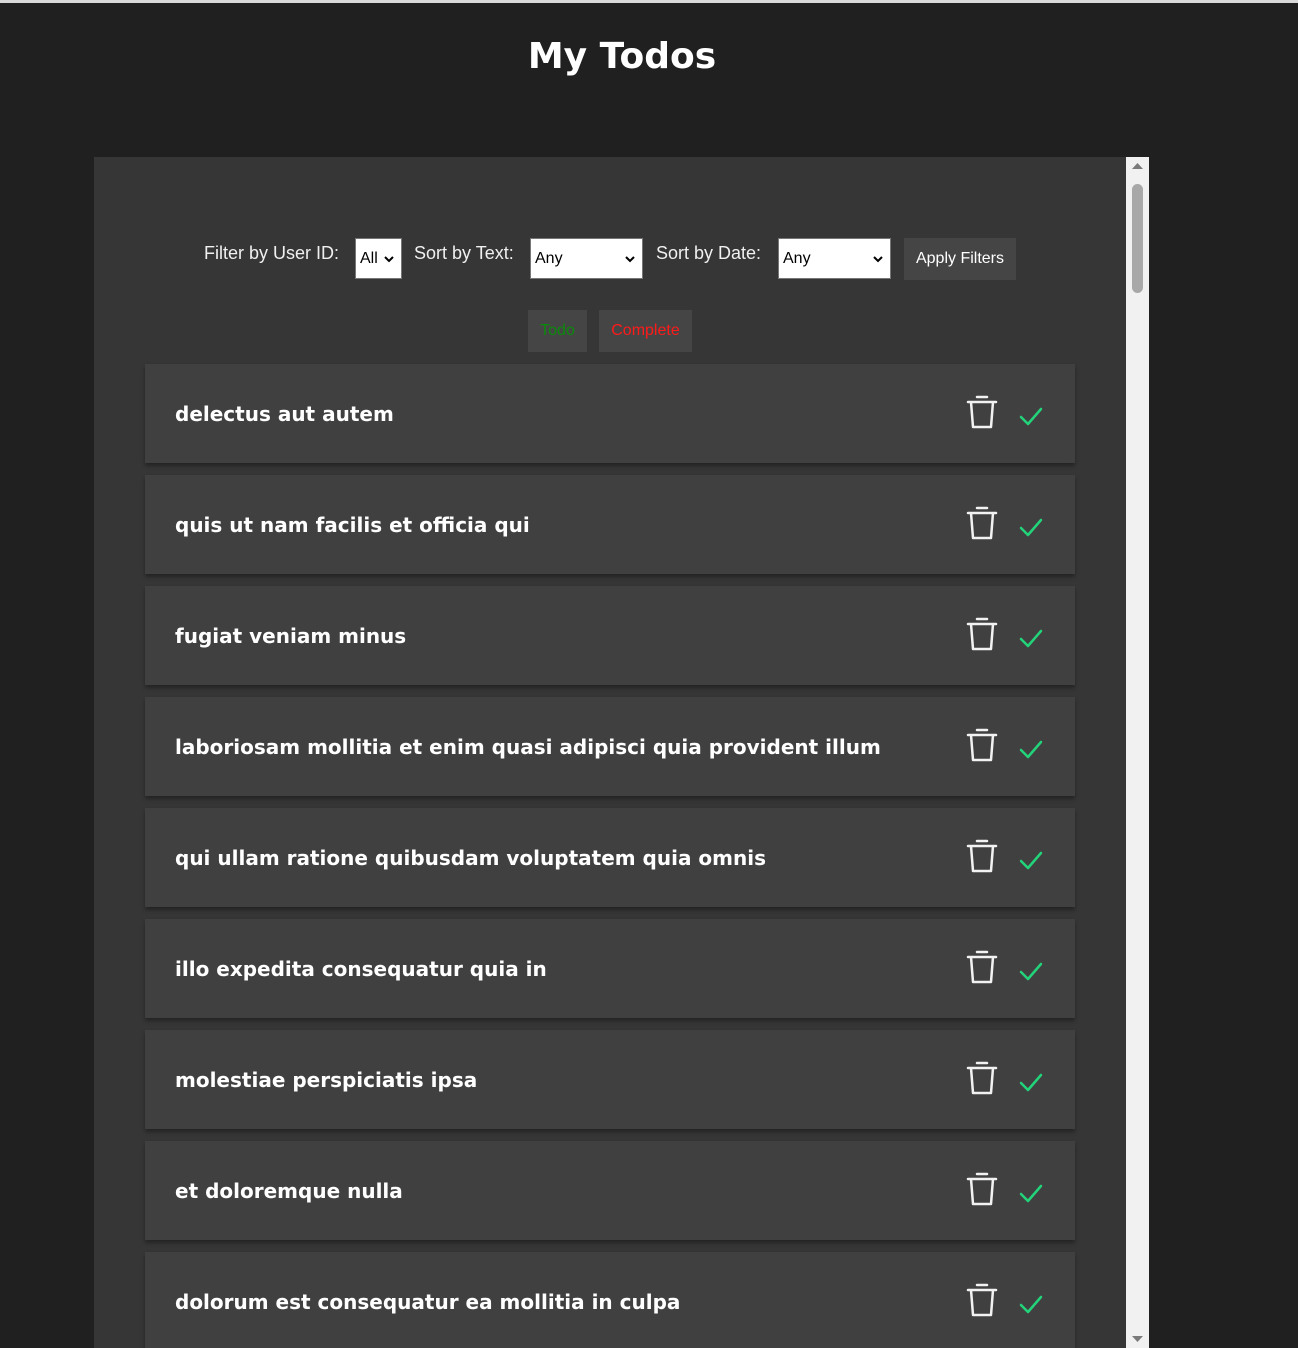  Describe the element at coordinates (610, 968) in the screenshot. I see `todo-item: illo expedita consequatur quia in` at that location.